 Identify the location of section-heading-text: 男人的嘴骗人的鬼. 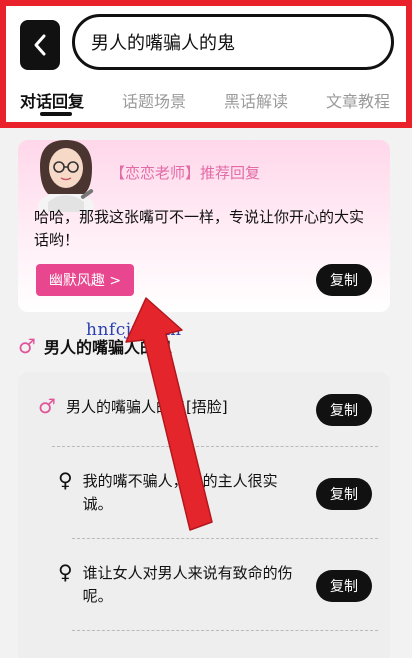
(107, 347).